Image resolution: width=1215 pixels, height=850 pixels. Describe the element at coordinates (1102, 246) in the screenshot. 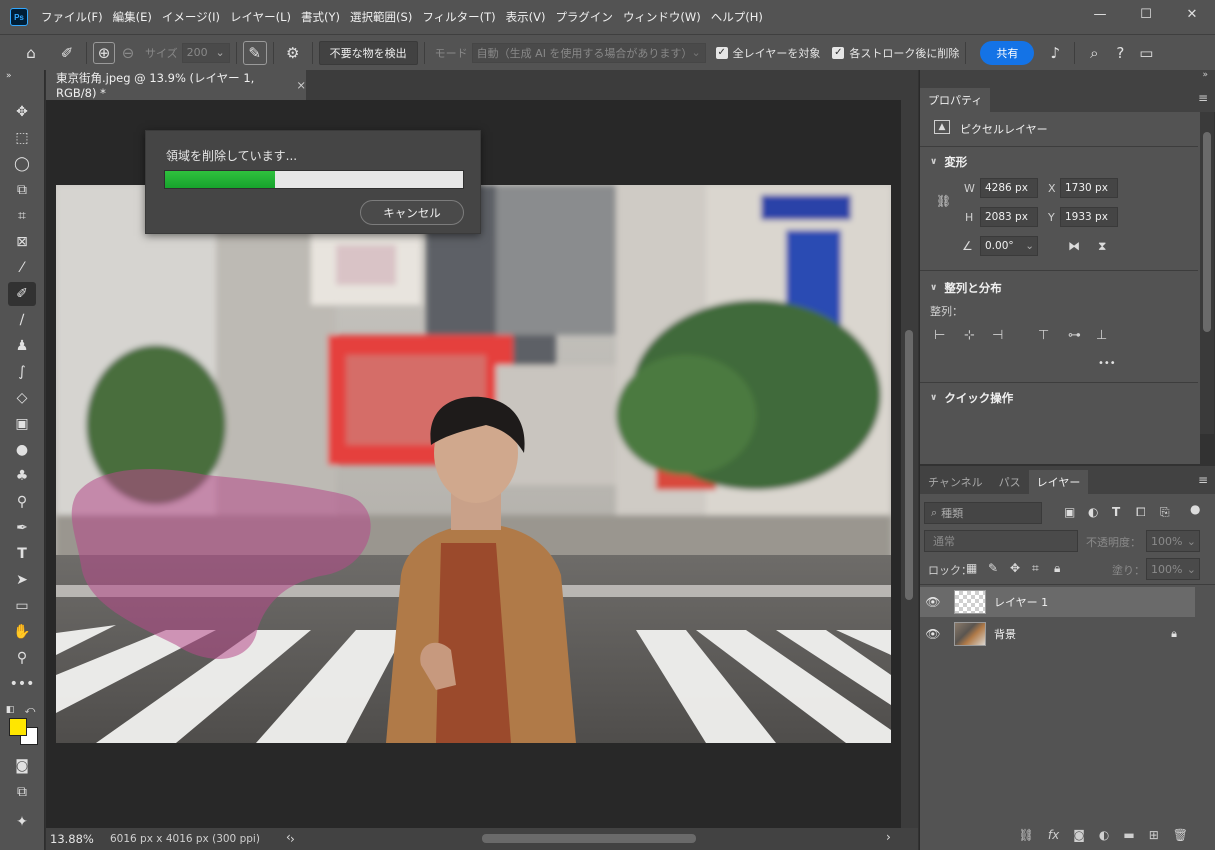

I see `flip-vertical-icon: ⧗` at that location.